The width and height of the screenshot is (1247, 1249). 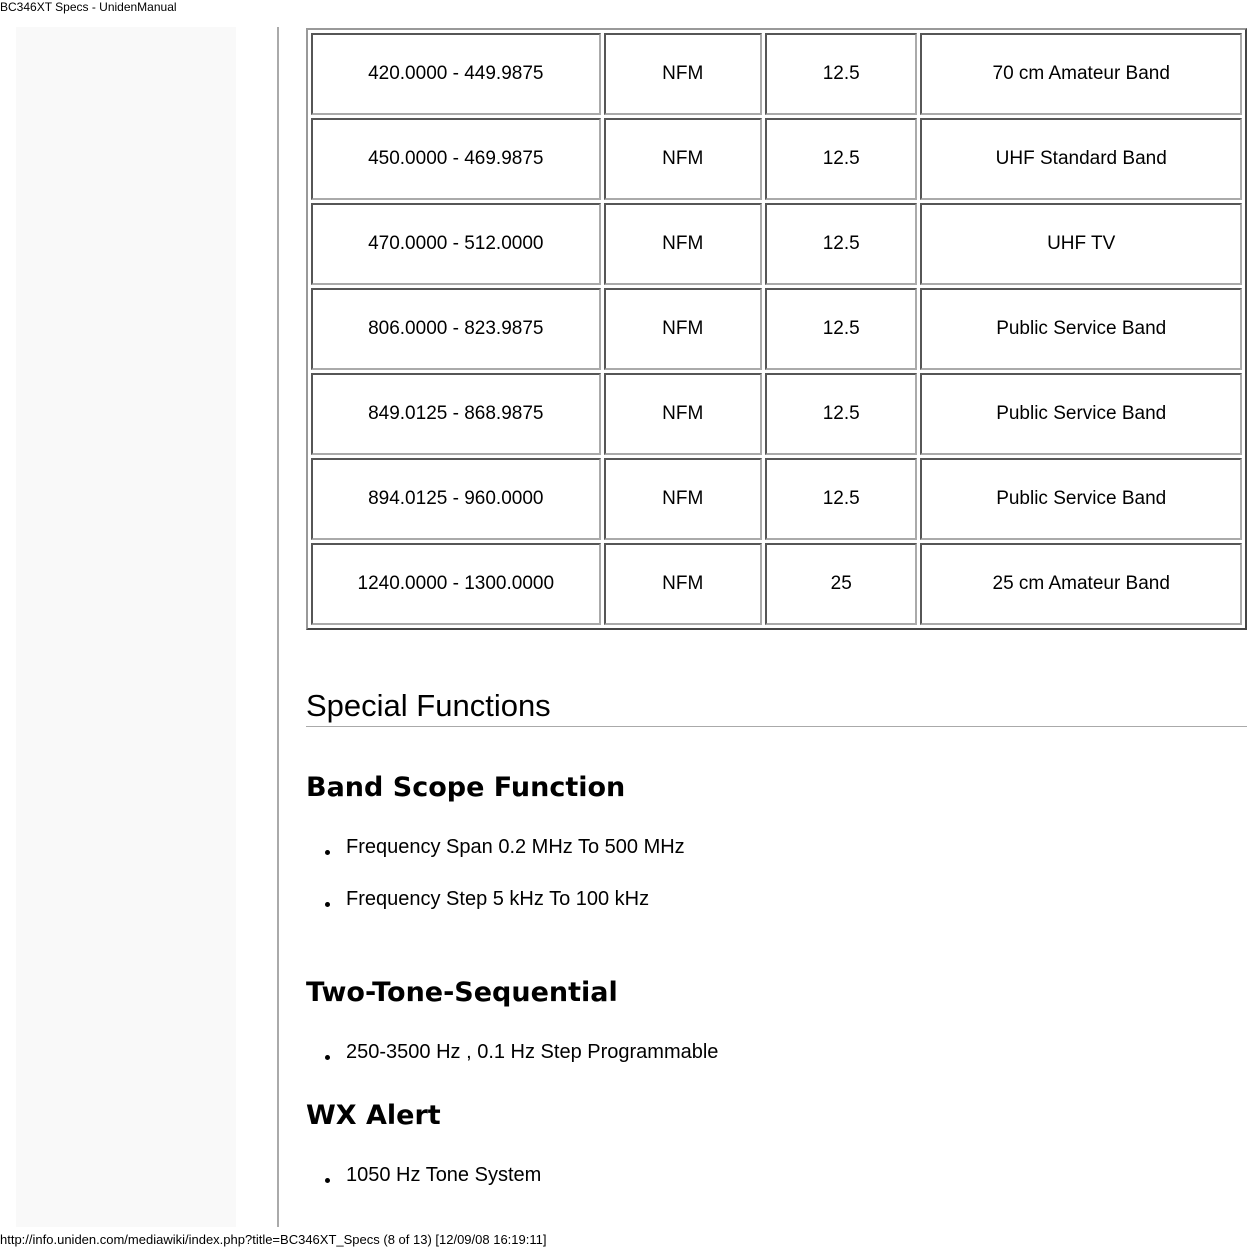 What do you see at coordinates (456, 329) in the screenshot?
I see `table-cell: 806.0000 - 823.9875` at bounding box center [456, 329].